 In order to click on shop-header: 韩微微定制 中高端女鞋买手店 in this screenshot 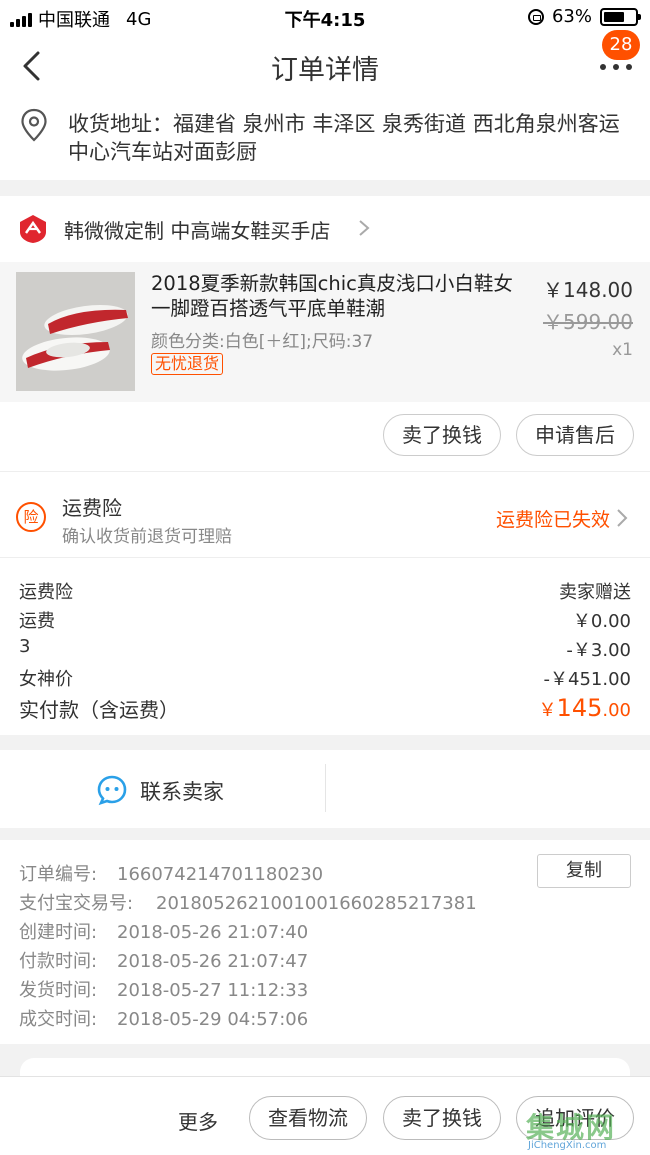, I will do `click(325, 229)`.